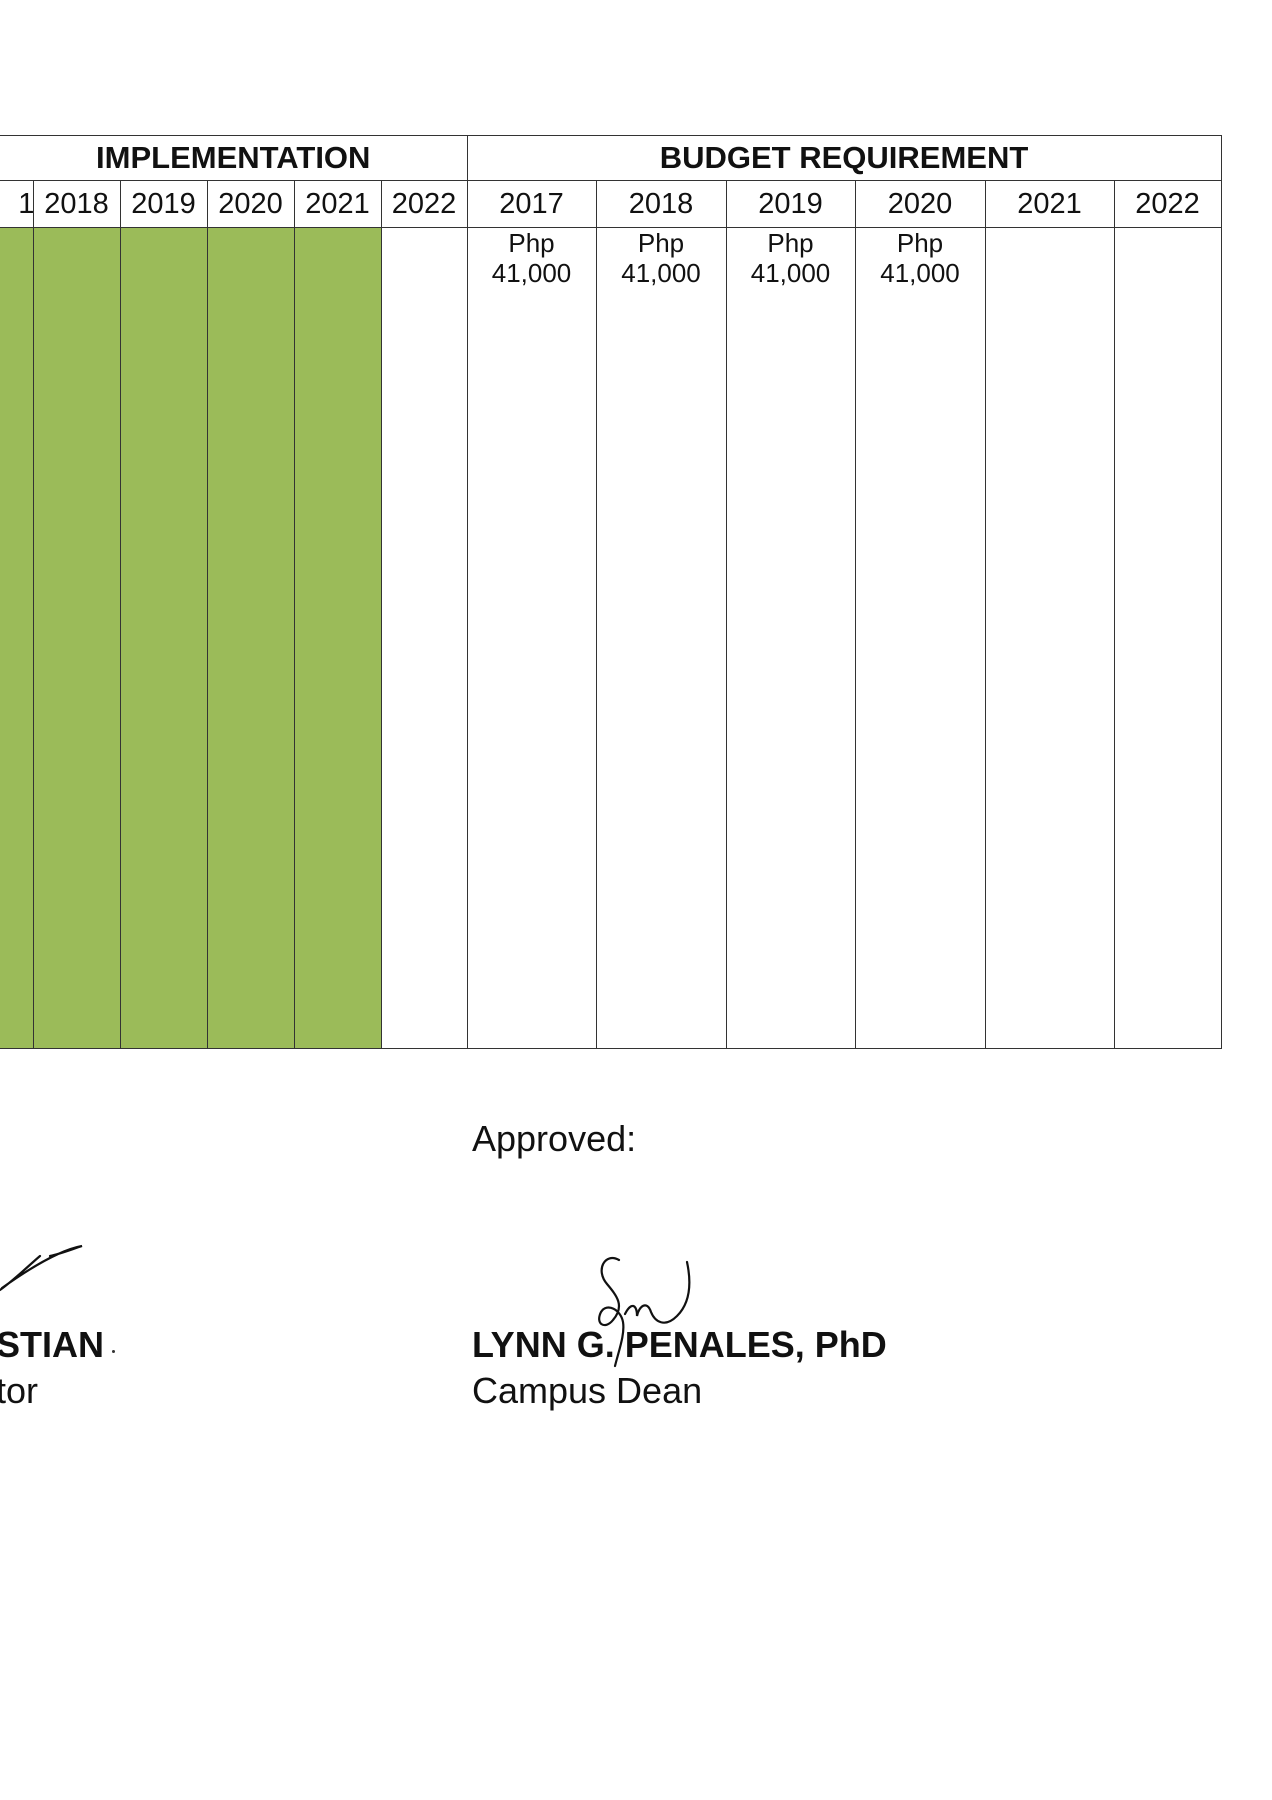  Describe the element at coordinates (250, 204) in the screenshot. I see `implementation-year-cell: 2020` at that location.